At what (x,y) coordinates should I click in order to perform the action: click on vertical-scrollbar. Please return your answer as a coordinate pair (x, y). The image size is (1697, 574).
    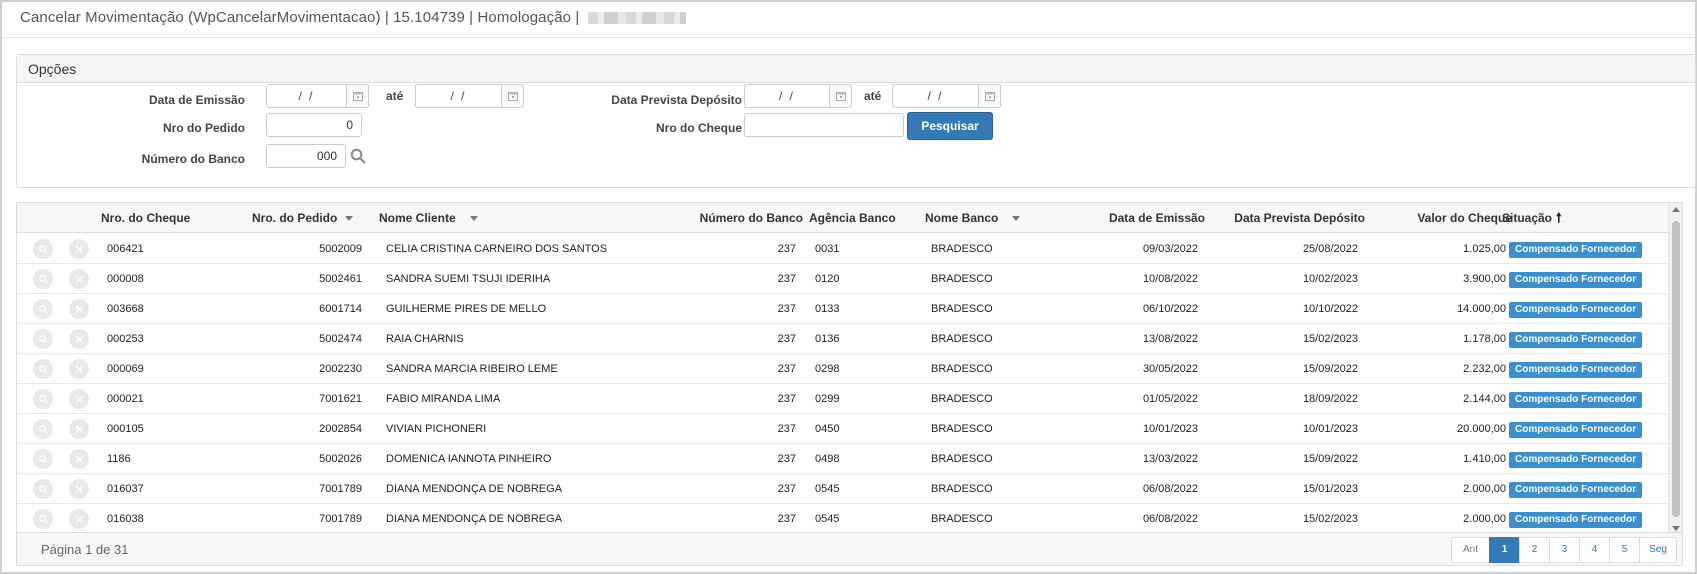
    Looking at the image, I should click on (1675, 369).